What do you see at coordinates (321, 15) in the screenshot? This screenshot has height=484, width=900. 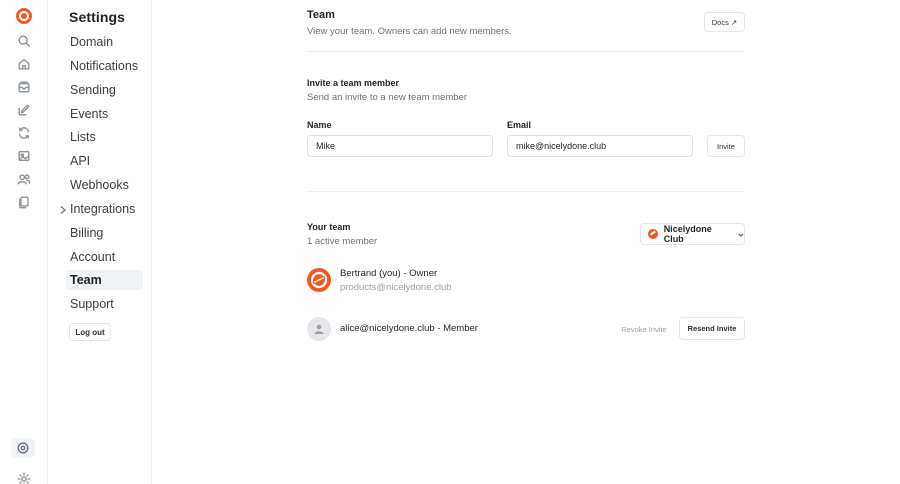 I see `page-title: Team` at bounding box center [321, 15].